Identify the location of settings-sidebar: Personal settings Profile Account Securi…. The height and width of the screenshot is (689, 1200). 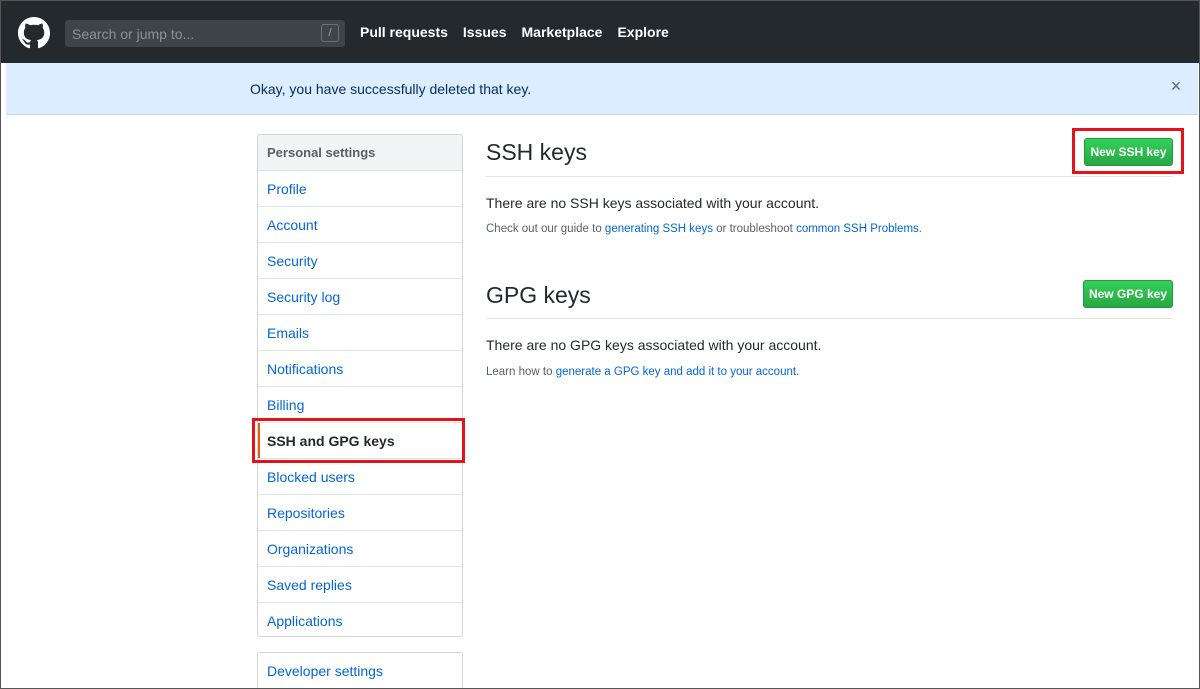
(360, 385).